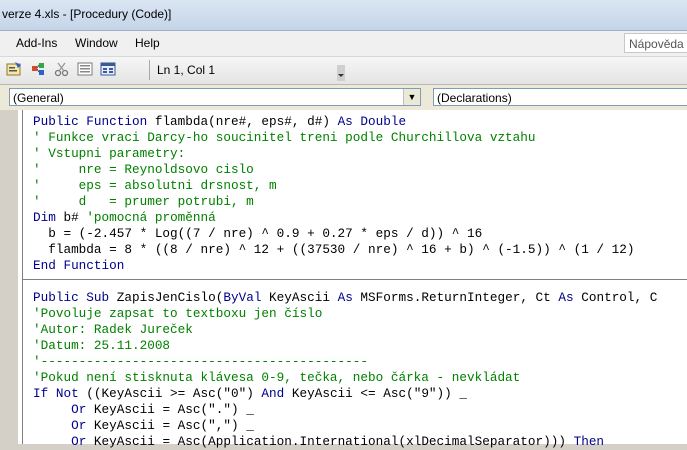  What do you see at coordinates (22, 277) in the screenshot?
I see `margin-divider` at bounding box center [22, 277].